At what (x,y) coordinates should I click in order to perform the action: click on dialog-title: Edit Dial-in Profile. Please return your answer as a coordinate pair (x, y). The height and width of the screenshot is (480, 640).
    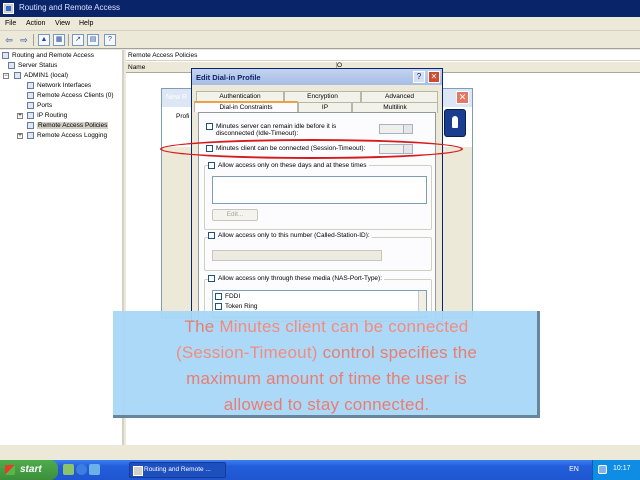
    Looking at the image, I should click on (228, 77).